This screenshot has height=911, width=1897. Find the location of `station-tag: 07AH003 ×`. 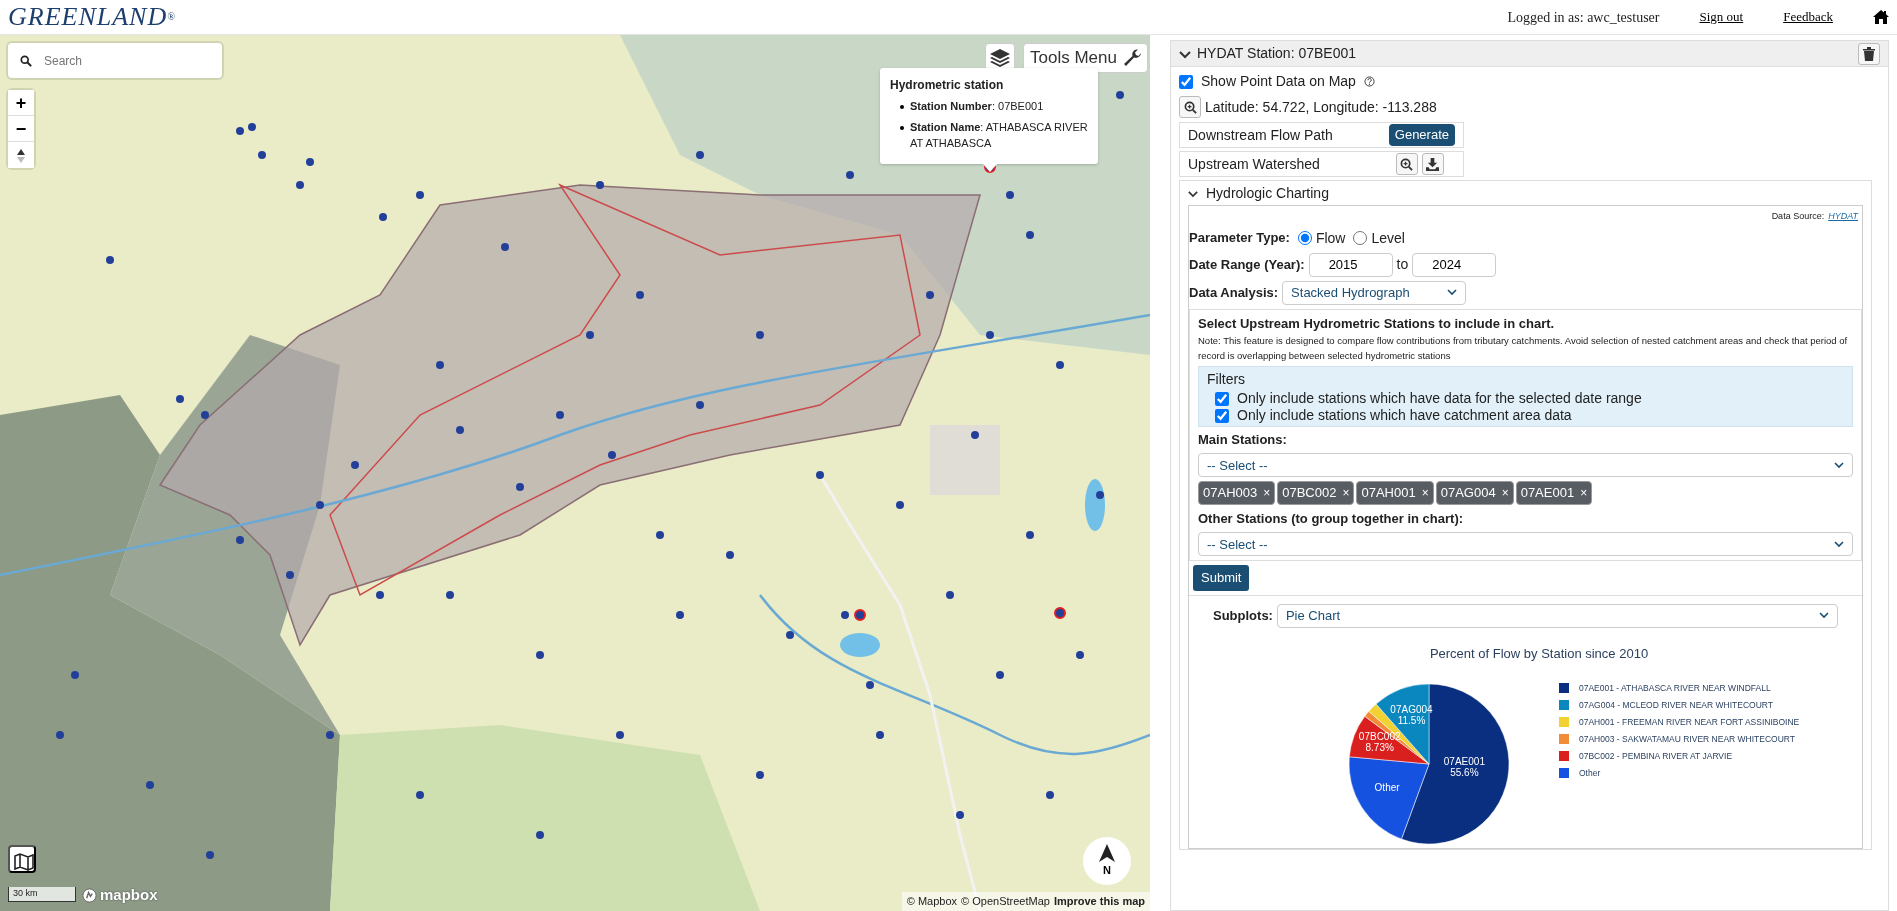

station-tag: 07AH003 × is located at coordinates (1237, 493).